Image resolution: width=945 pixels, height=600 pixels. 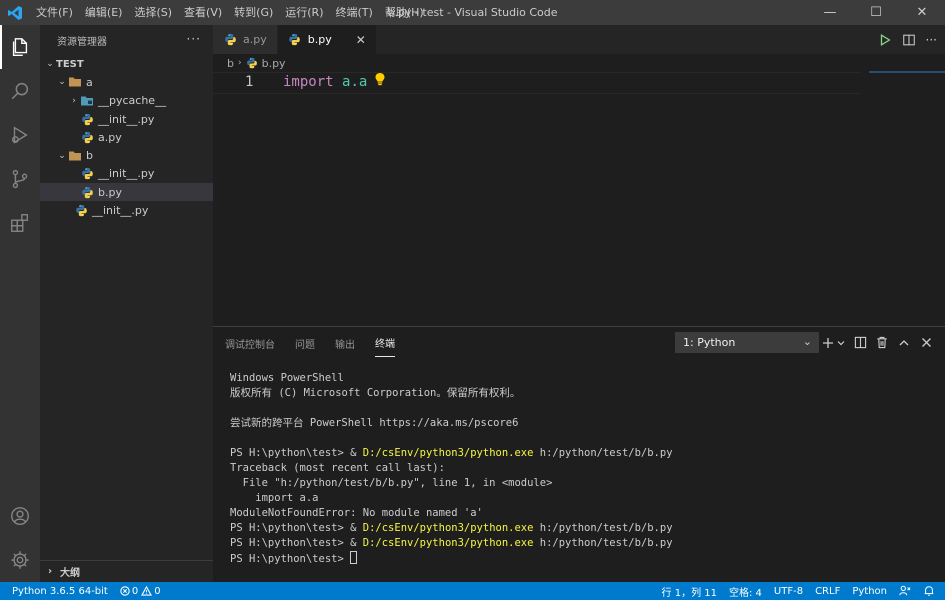 What do you see at coordinates (579, 39) in the screenshot?
I see `editor-tabs: a.py b.py ✕ ···` at bounding box center [579, 39].